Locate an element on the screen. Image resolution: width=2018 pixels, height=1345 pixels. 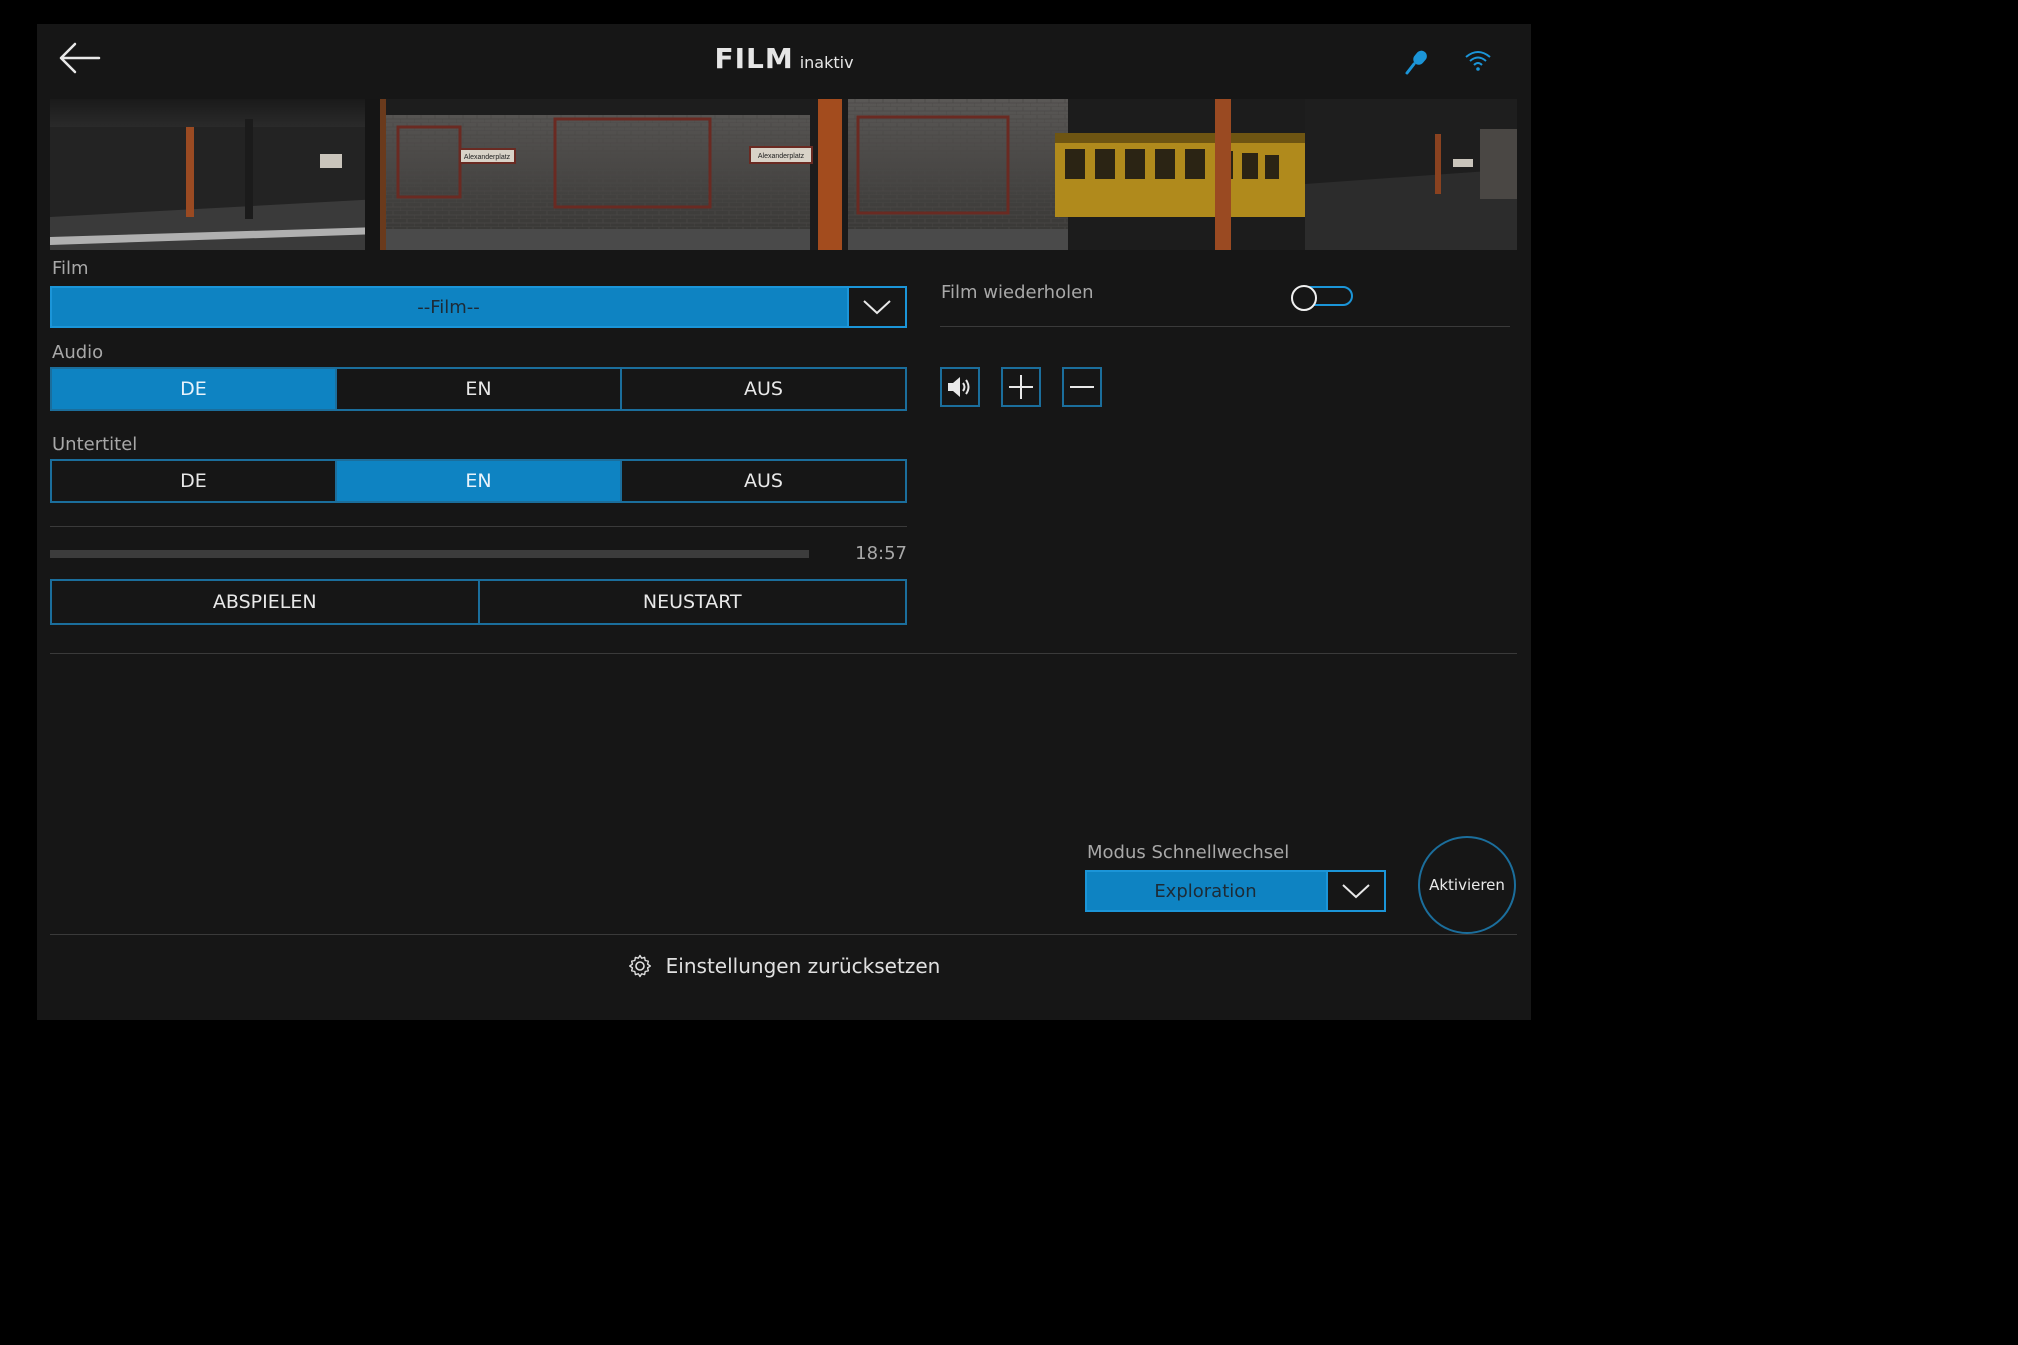
reset-settings-button: Einstellungen zurücksetzen is located at coordinates (784, 966).